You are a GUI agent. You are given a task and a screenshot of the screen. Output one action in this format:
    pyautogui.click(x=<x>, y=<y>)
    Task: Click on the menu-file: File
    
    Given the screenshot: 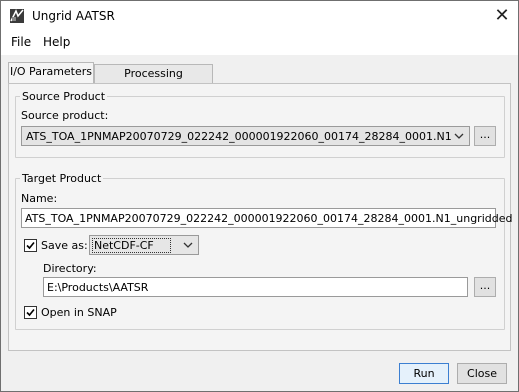 What is the action you would take?
    pyautogui.click(x=21, y=42)
    